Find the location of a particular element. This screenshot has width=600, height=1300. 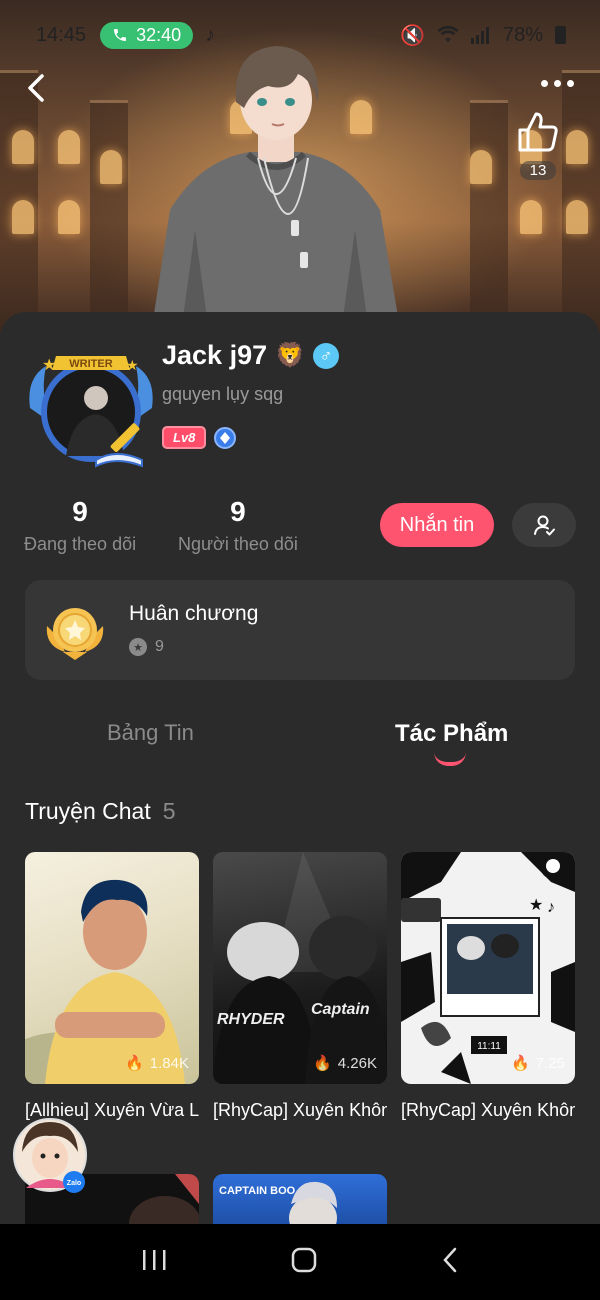

zalo-chat-bubble: Zalo is located at coordinates (50, 1155).